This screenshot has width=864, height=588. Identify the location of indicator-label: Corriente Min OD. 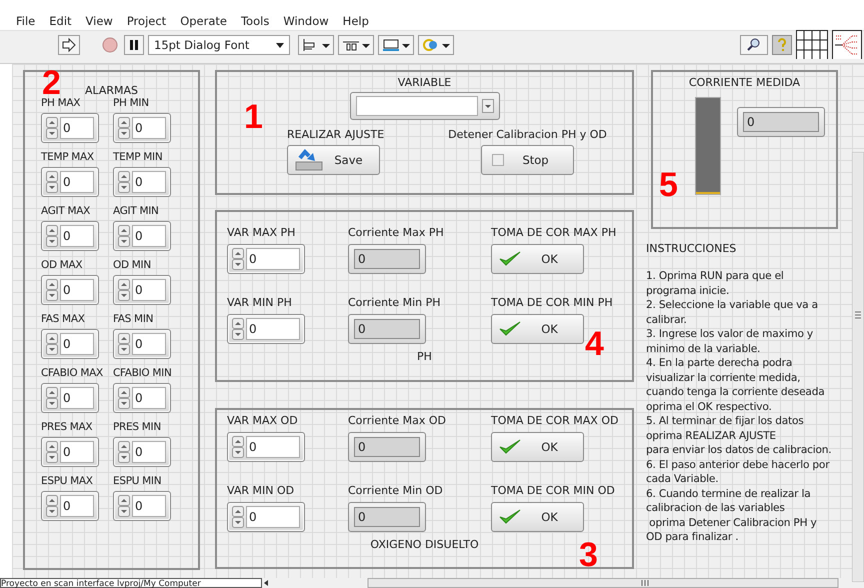
(396, 490).